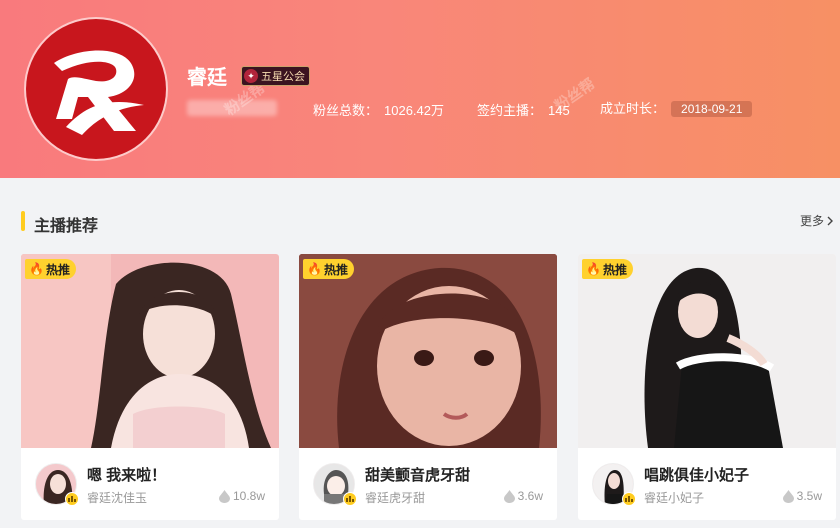  Describe the element at coordinates (117, 497) in the screenshot. I see `anchor-name: 睿廷沈佳玉` at that location.